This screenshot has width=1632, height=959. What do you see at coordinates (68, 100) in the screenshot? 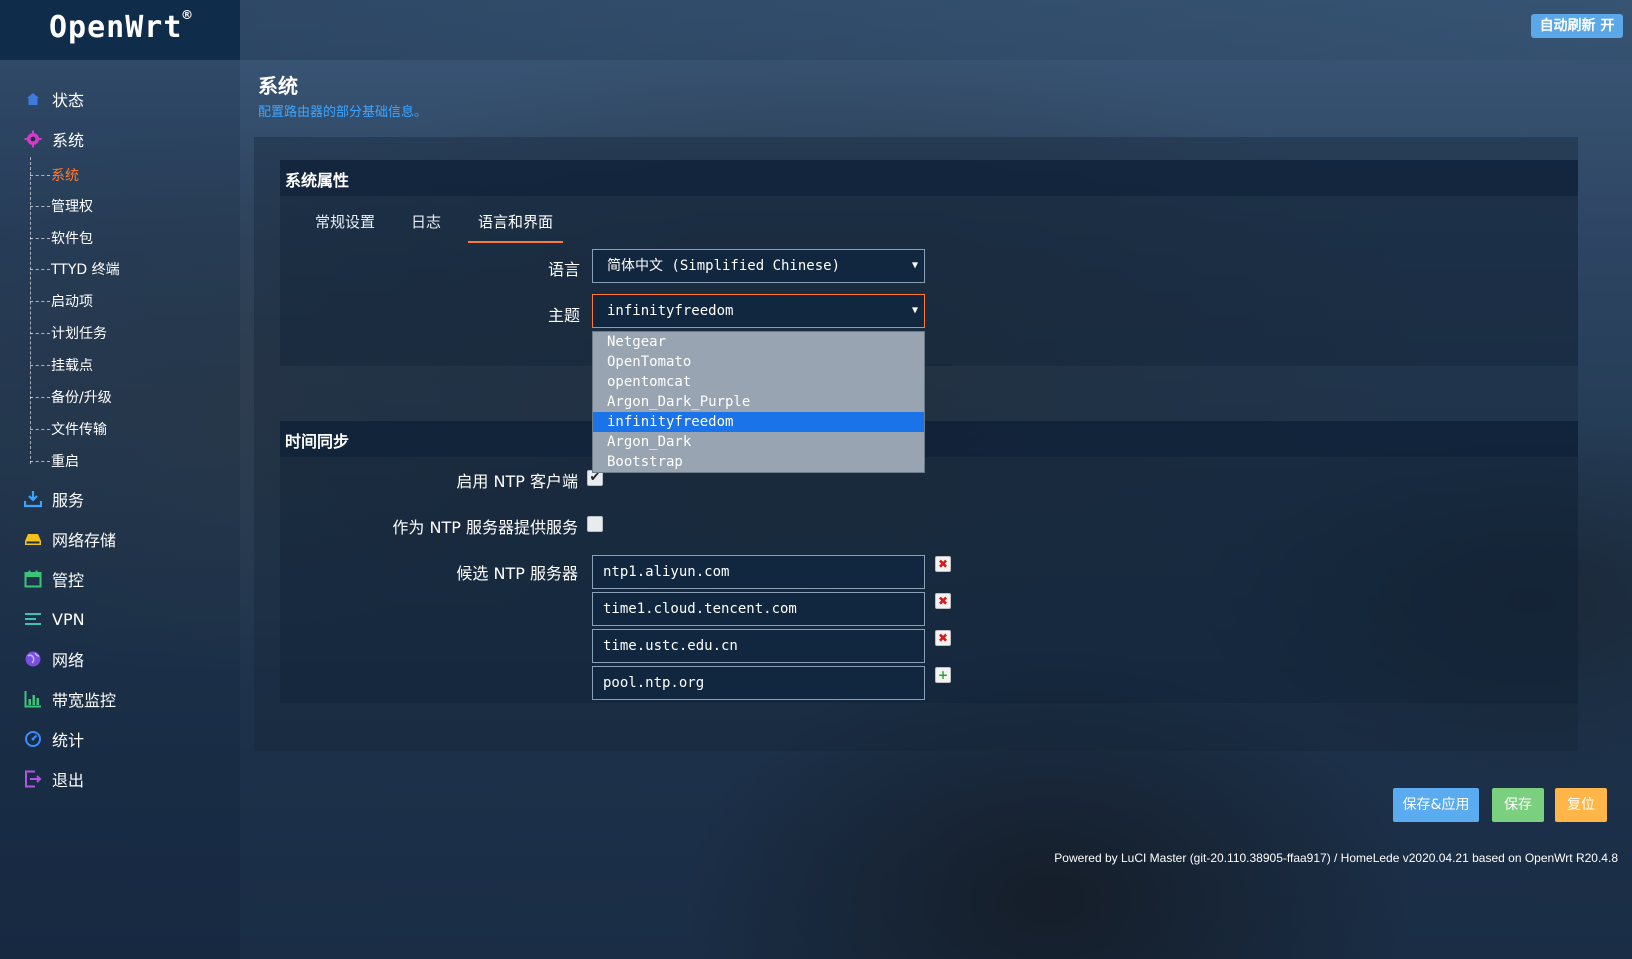
I see `sidebar-item-label: 状态` at bounding box center [68, 100].